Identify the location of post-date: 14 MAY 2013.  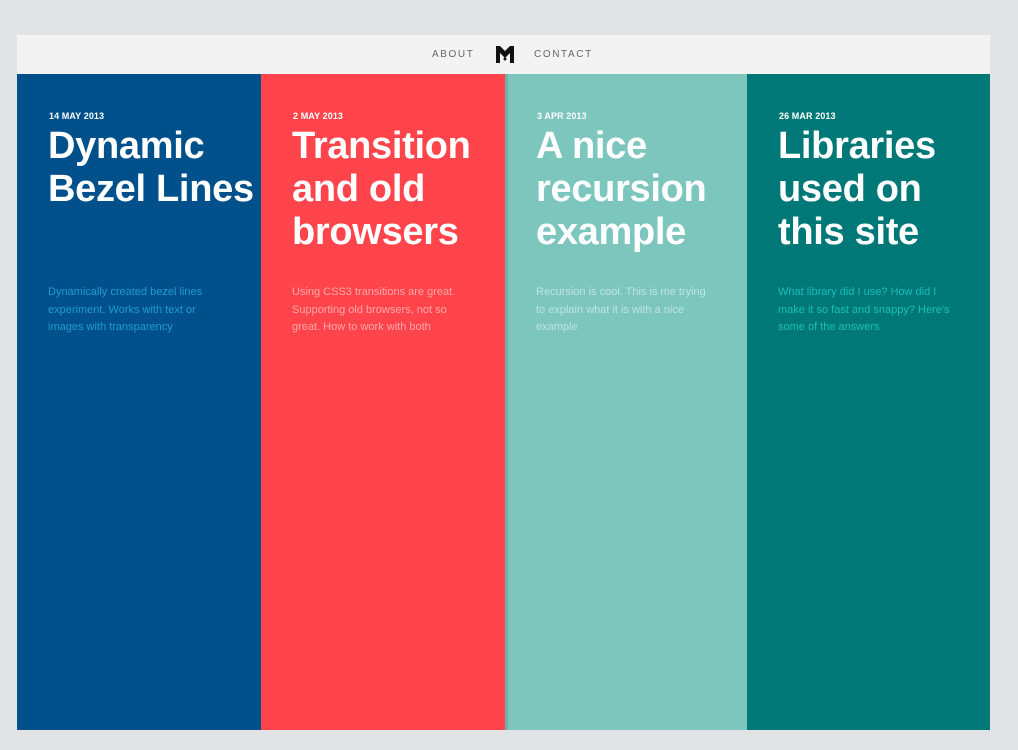
(77, 116).